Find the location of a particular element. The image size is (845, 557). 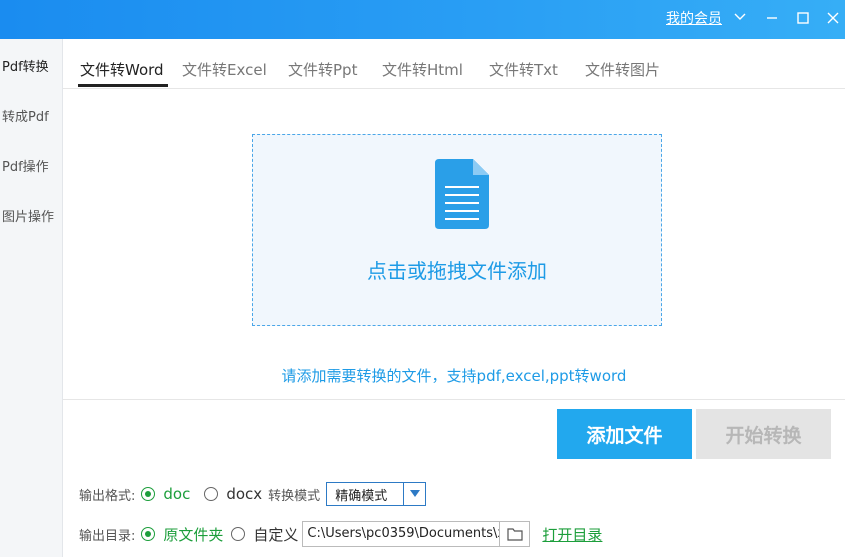

output-dir-label: 输出目录: is located at coordinates (107, 536).